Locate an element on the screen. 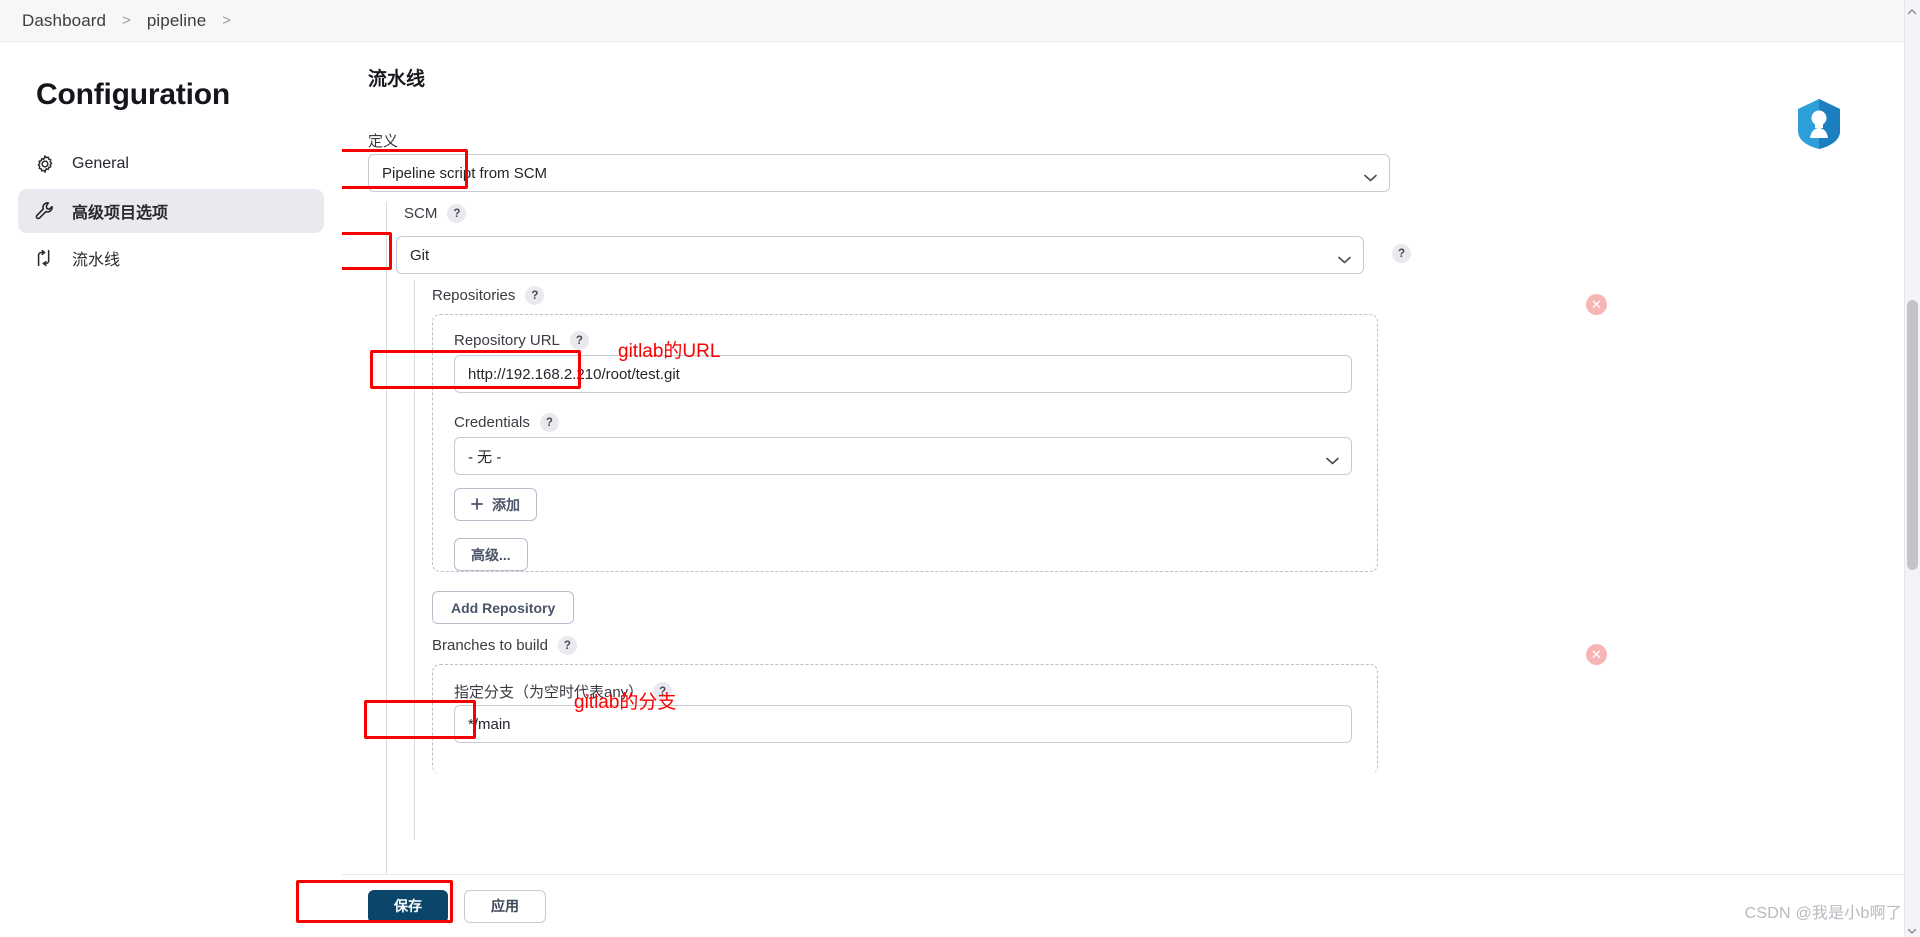 The height and width of the screenshot is (937, 1920). delete-repository-button: ✕ is located at coordinates (1596, 304).